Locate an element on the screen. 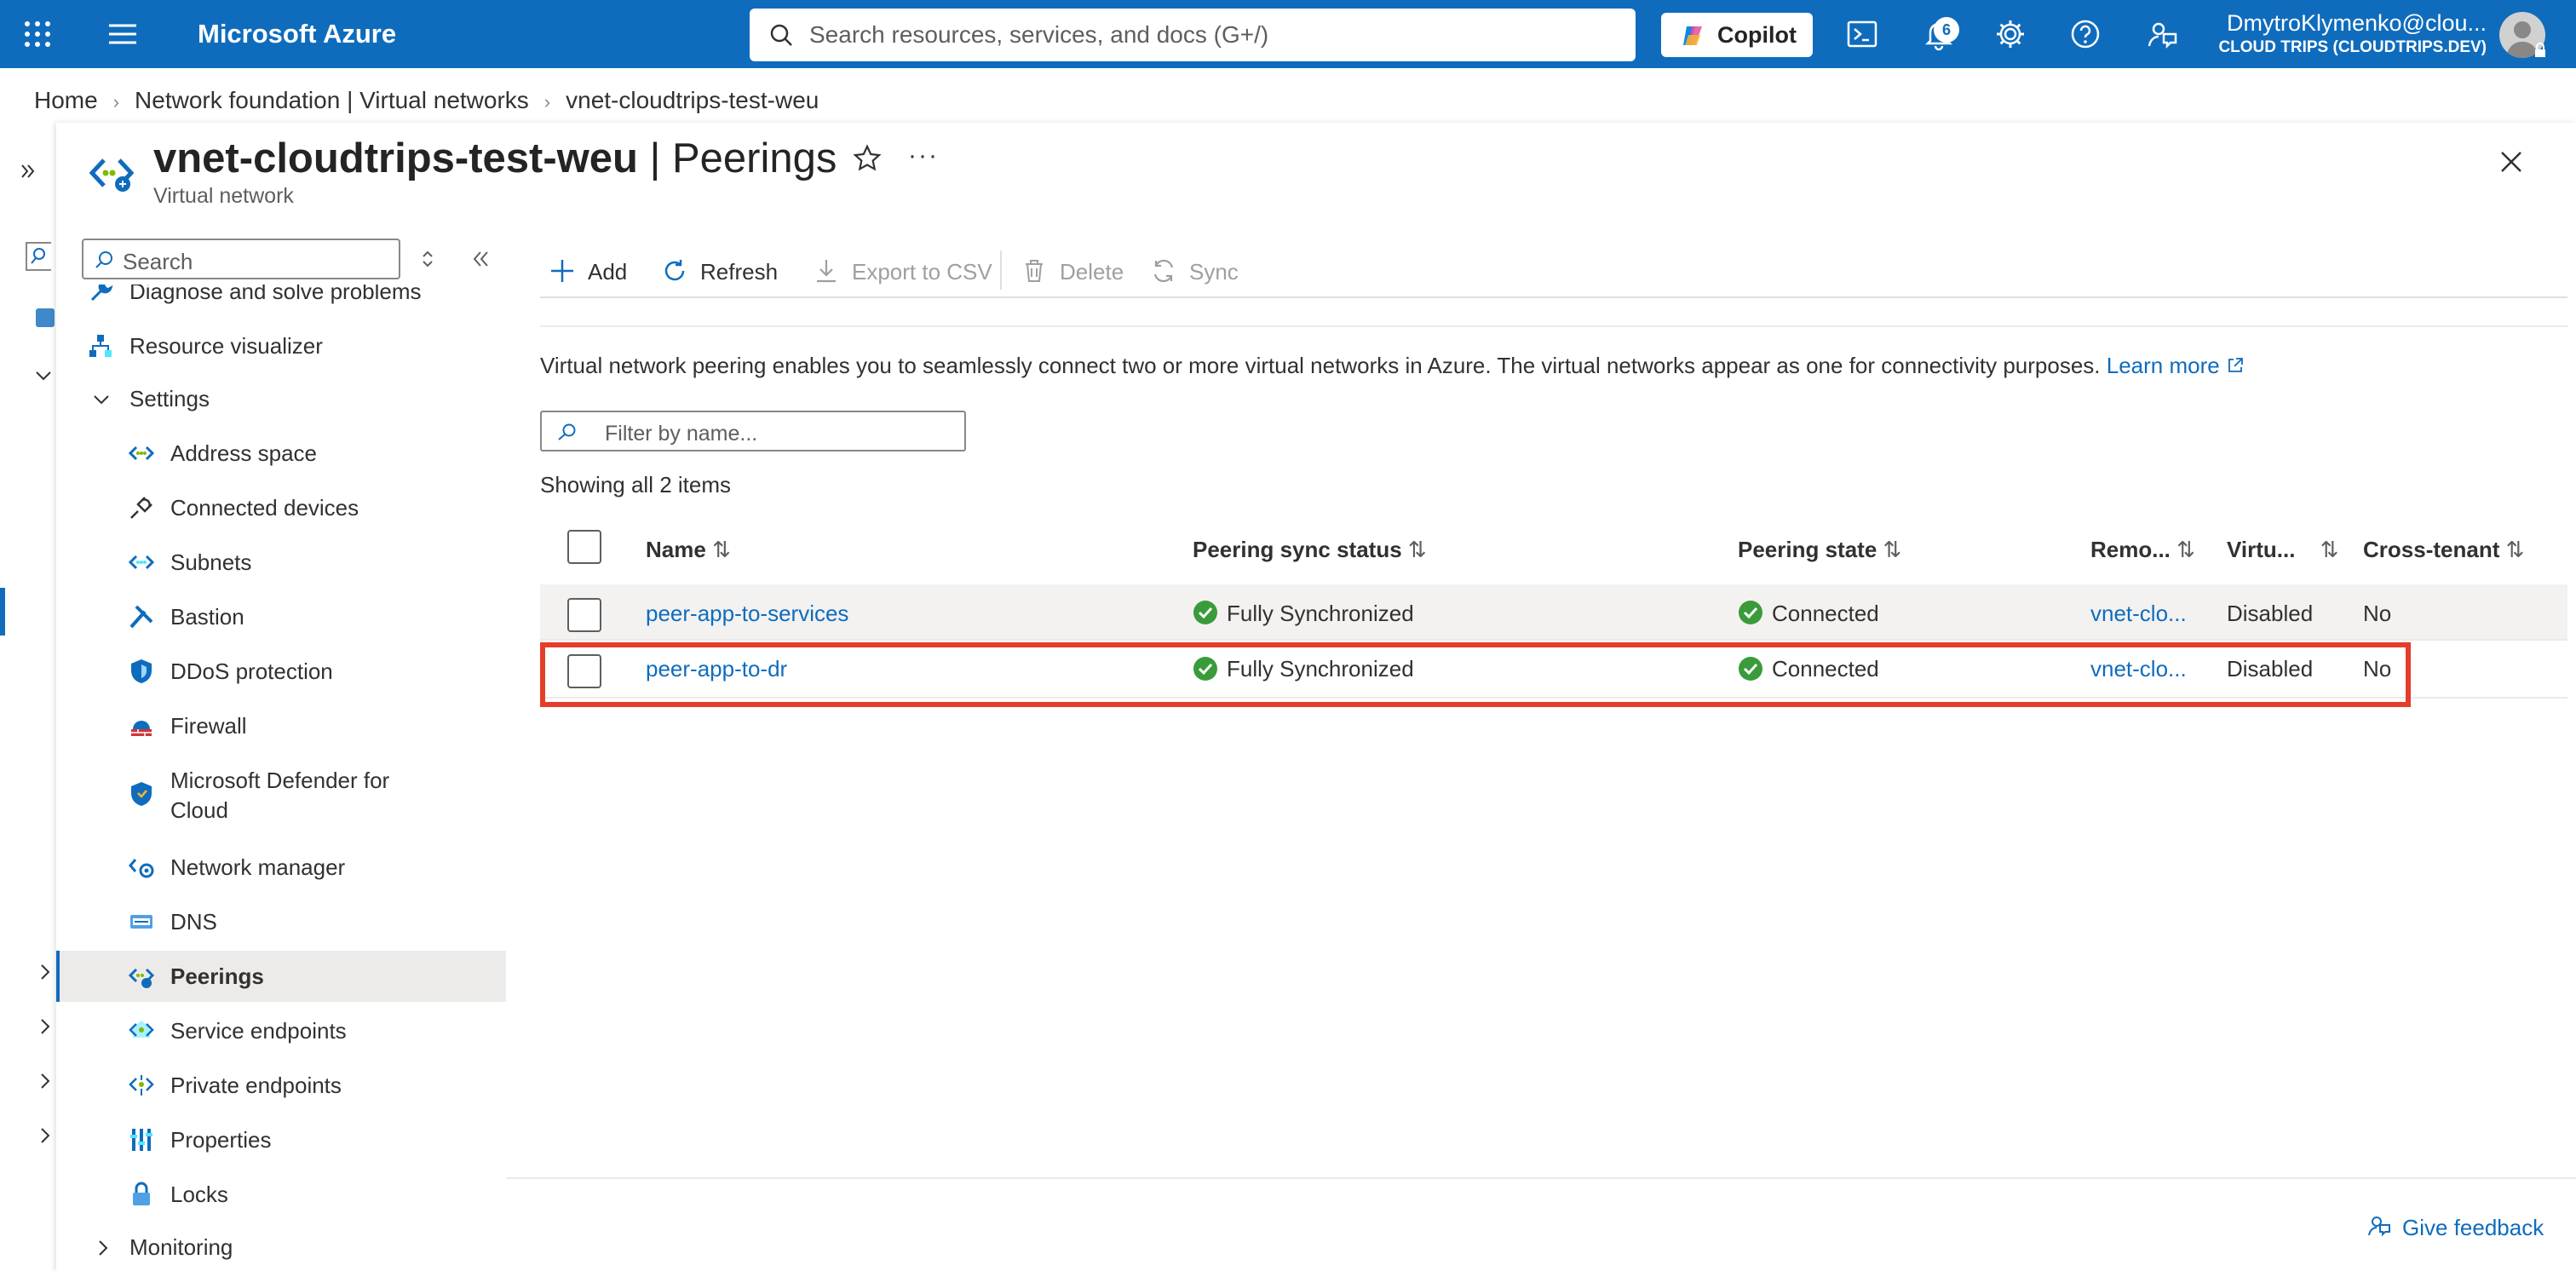  private-endpoint-icon is located at coordinates (142, 1085).